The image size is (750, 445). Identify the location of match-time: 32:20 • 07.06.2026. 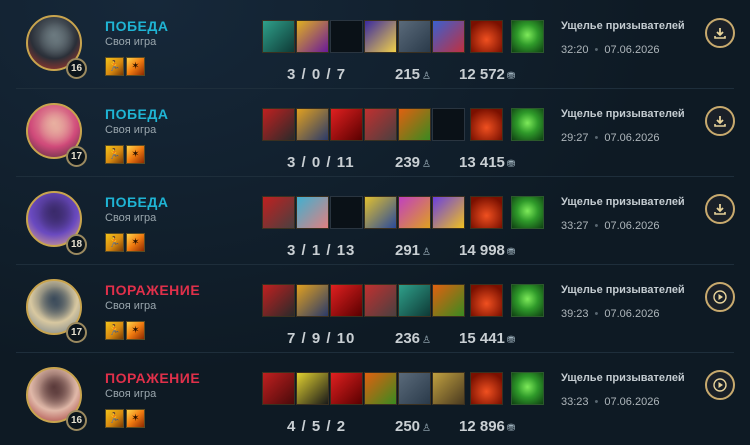
(610, 50).